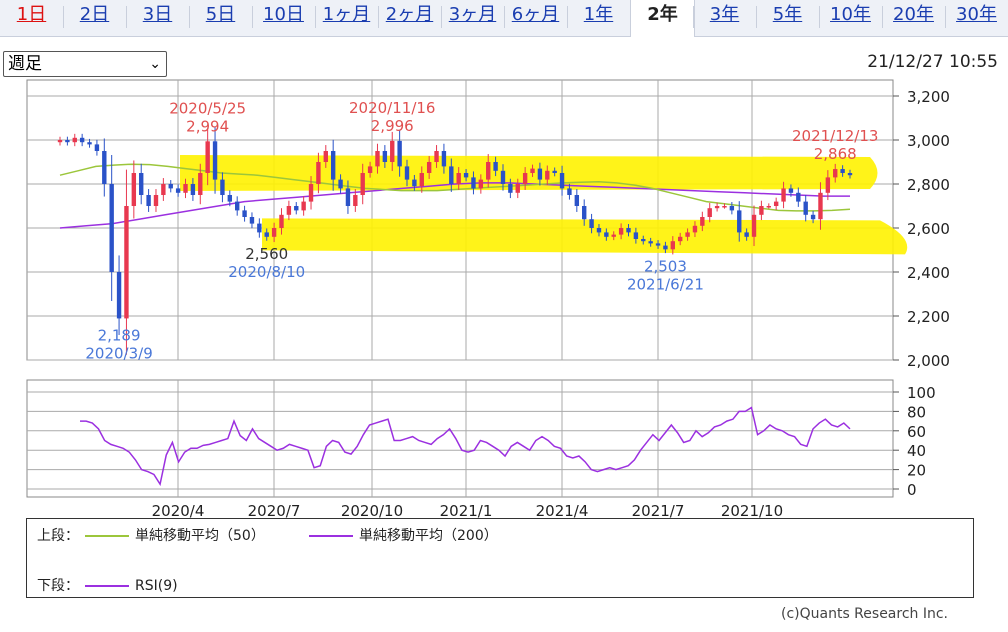 This screenshot has width=1008, height=632. What do you see at coordinates (58, 536) in the screenshot?
I see `legend-upper-label: 上段：` at bounding box center [58, 536].